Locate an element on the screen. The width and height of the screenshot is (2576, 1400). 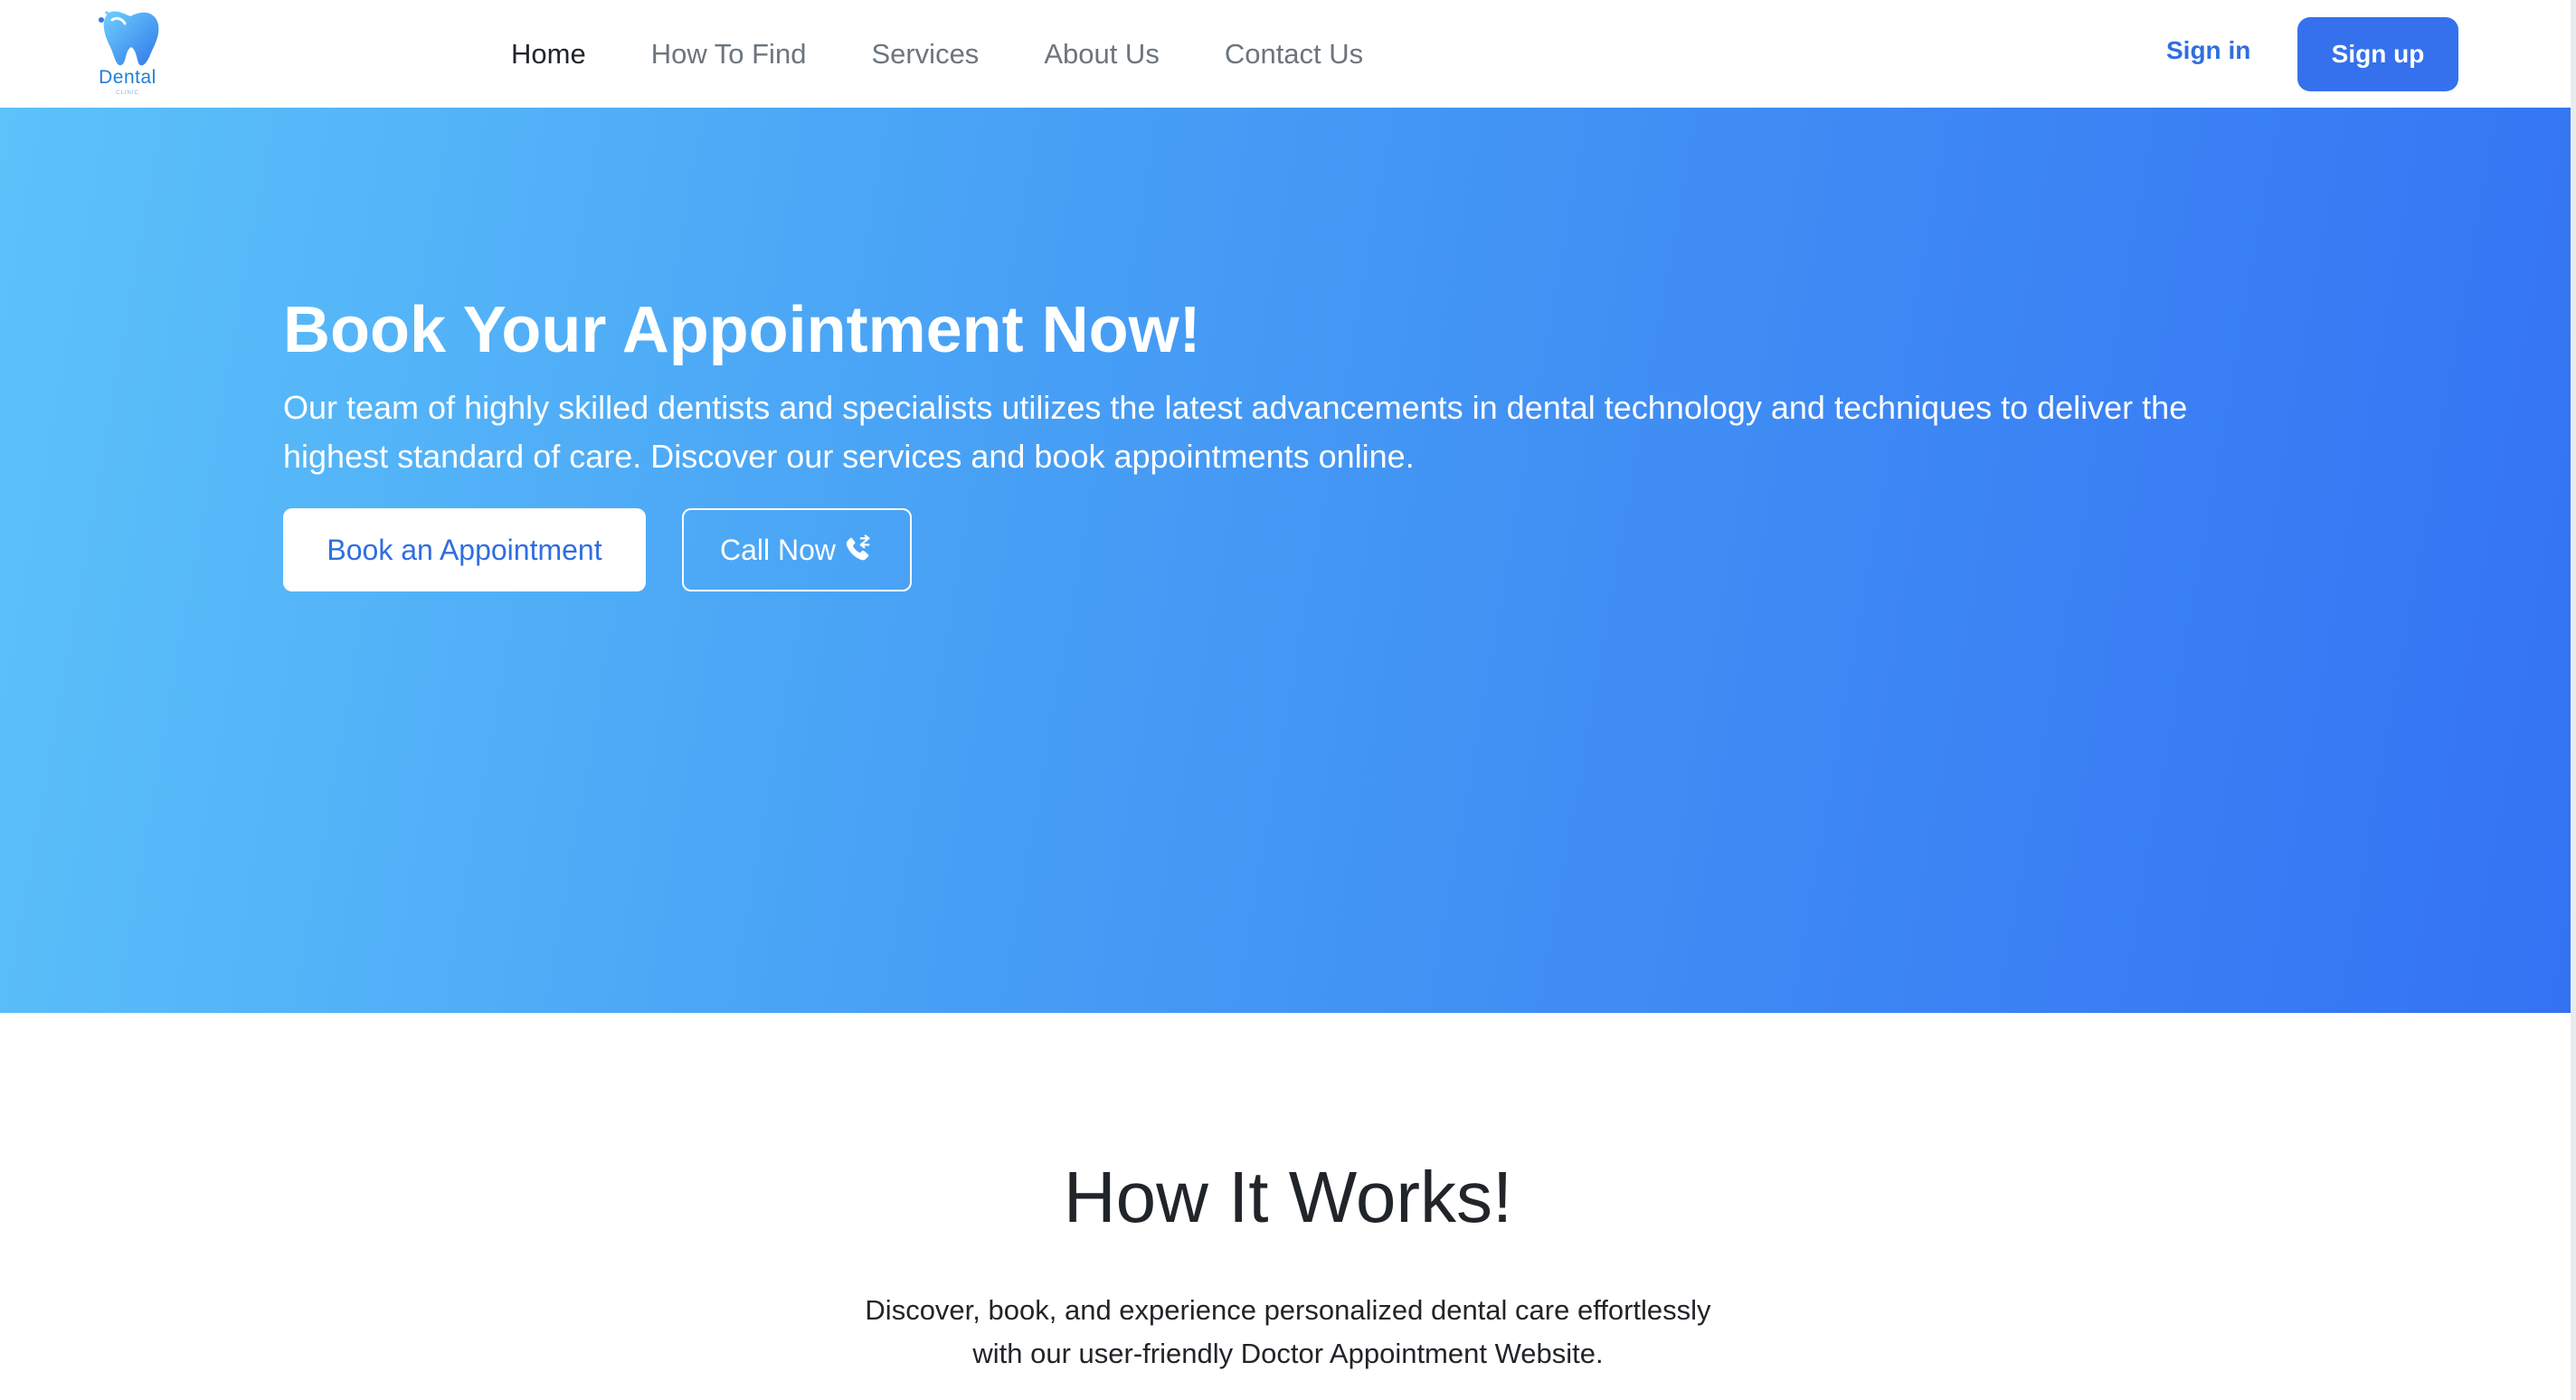
page-scrollbar is located at coordinates (2573, 700).